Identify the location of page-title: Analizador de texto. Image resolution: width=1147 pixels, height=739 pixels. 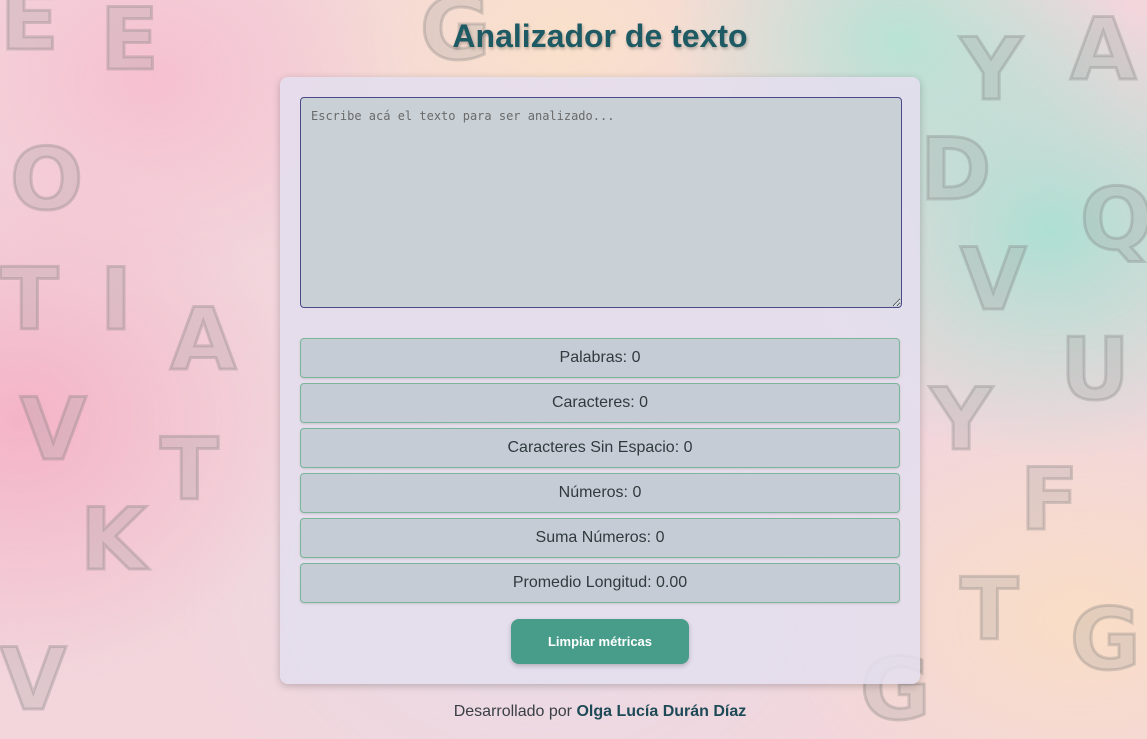
(600, 36).